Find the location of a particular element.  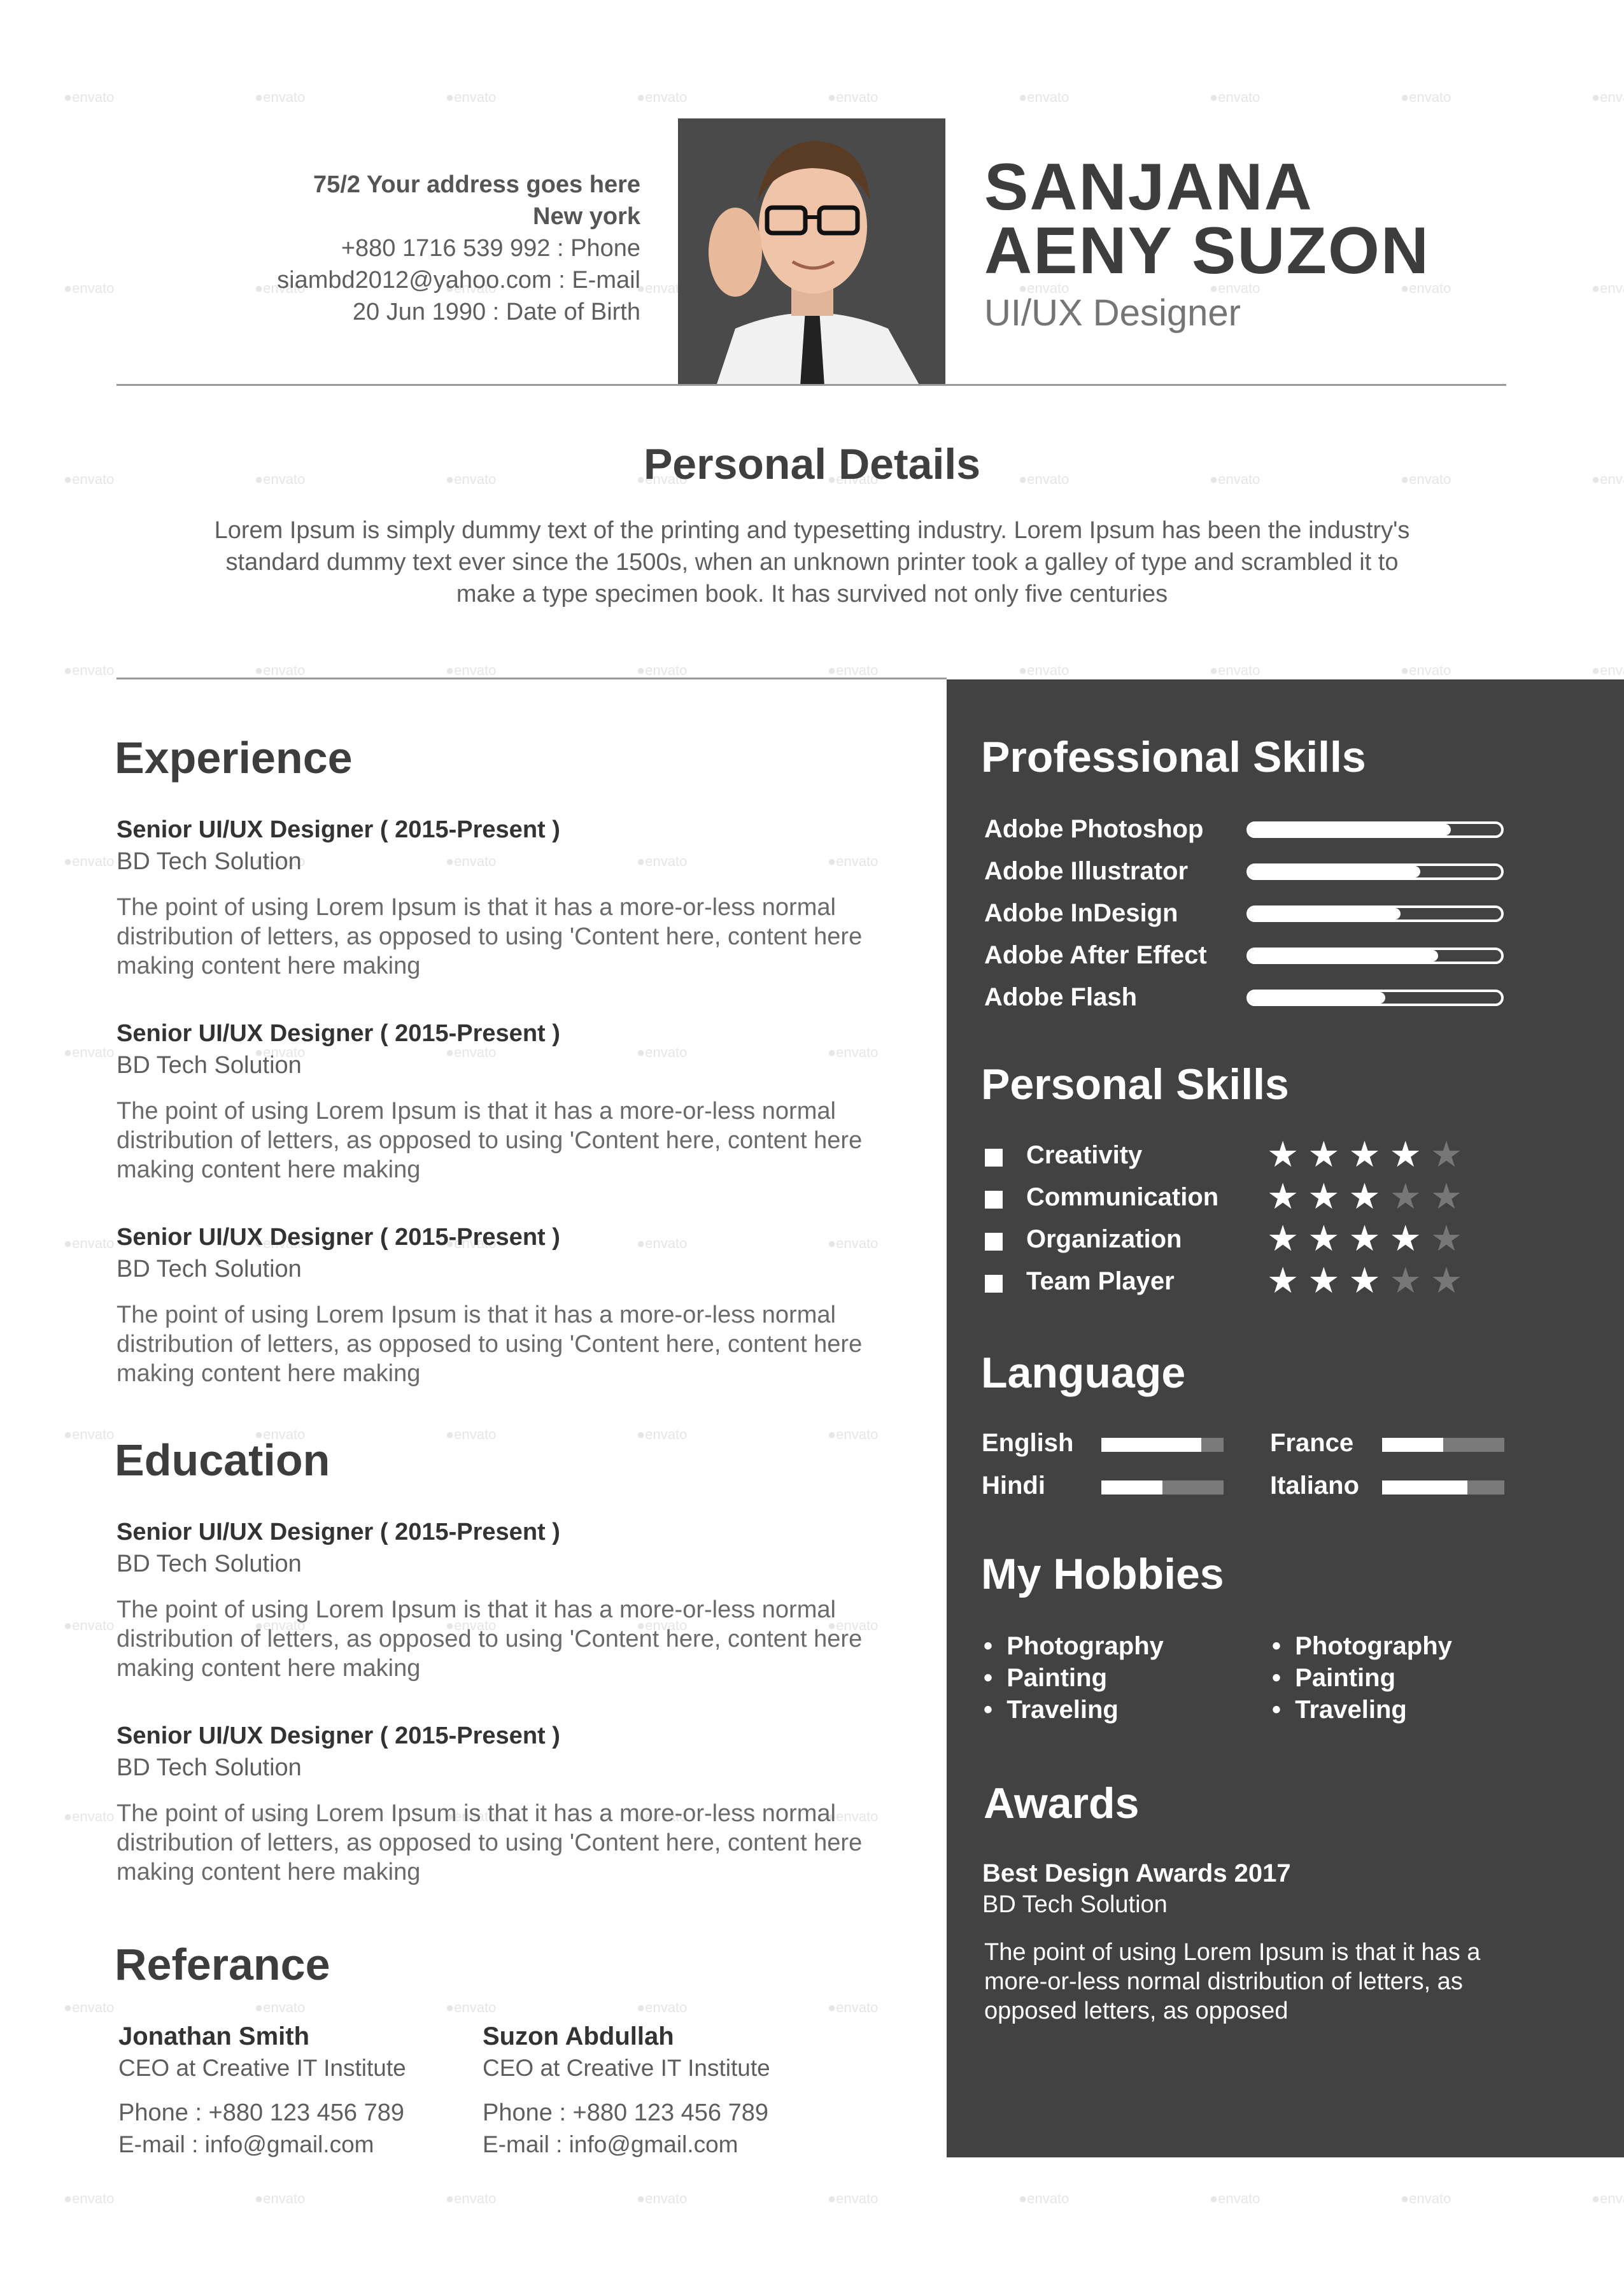

personal-skill-label: Team Player is located at coordinates (1100, 1281).